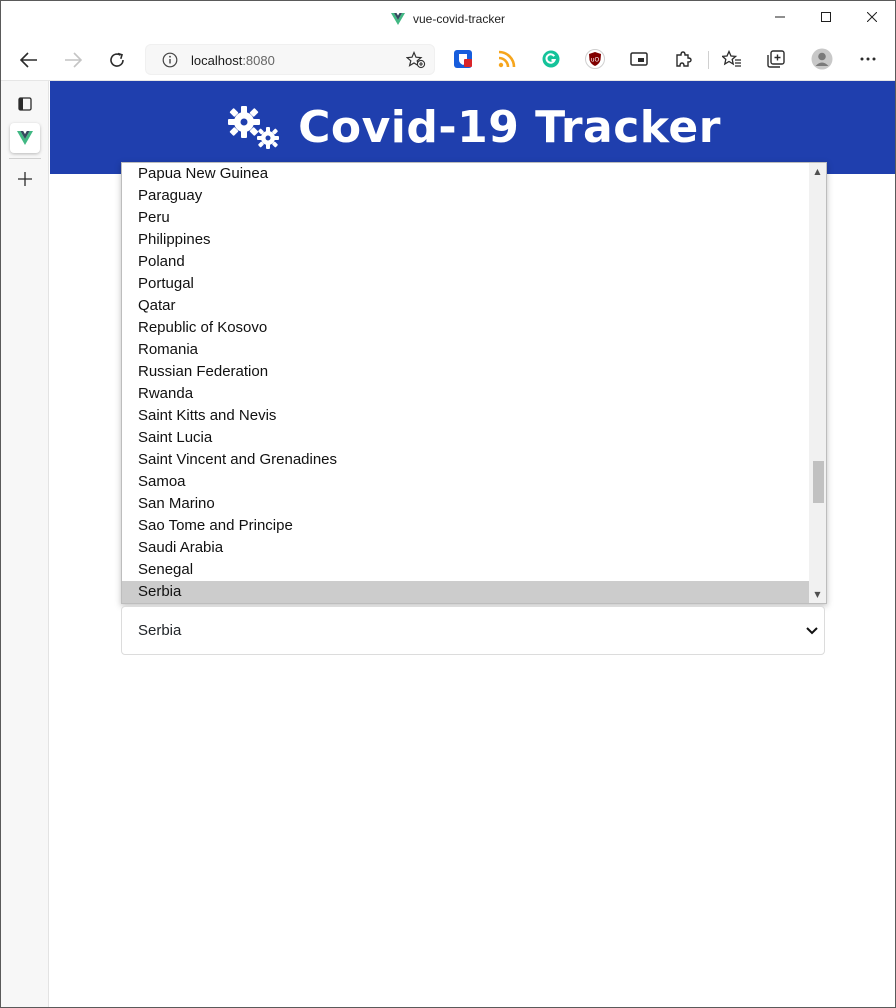 The height and width of the screenshot is (1008, 896). Describe the element at coordinates (465, 416) in the screenshot. I see `country-option: Saint Kitts and Nevis` at that location.